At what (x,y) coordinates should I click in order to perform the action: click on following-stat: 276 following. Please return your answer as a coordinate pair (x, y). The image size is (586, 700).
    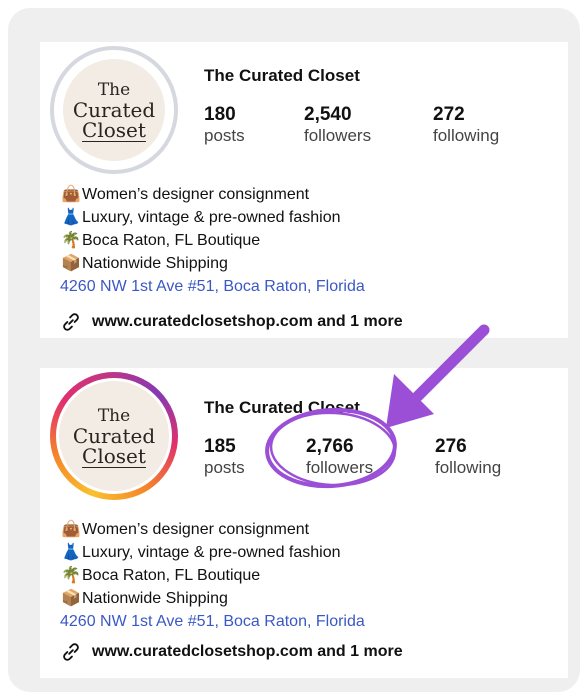
    Looking at the image, I should click on (468, 457).